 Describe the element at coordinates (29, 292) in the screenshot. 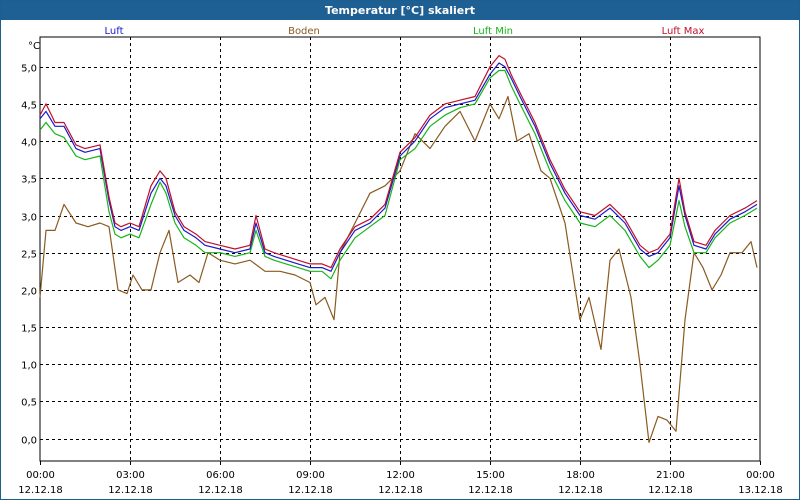

I see `y-tick-label: 2,0` at that location.